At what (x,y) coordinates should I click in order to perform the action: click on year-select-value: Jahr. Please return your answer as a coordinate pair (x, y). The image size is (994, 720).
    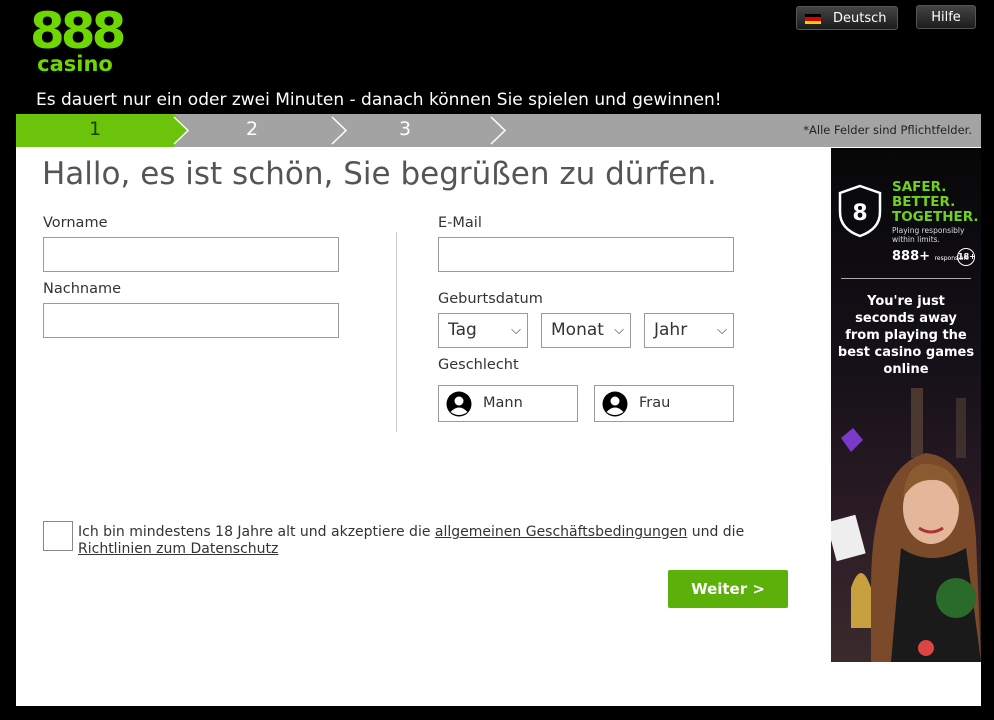
    Looking at the image, I should click on (671, 330).